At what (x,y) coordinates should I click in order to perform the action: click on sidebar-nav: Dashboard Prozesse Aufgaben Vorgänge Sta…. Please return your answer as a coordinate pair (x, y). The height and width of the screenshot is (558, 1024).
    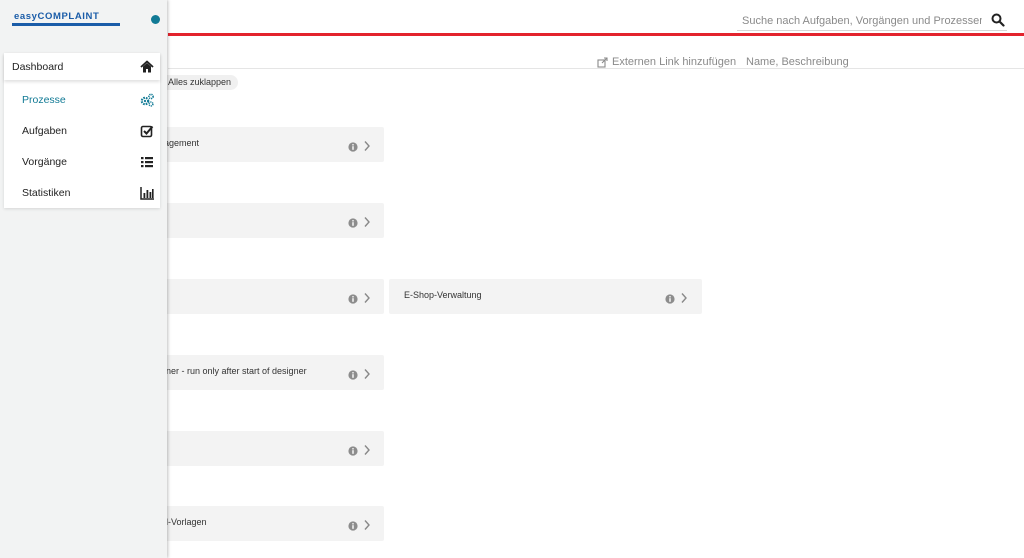
    Looking at the image, I should click on (82, 130).